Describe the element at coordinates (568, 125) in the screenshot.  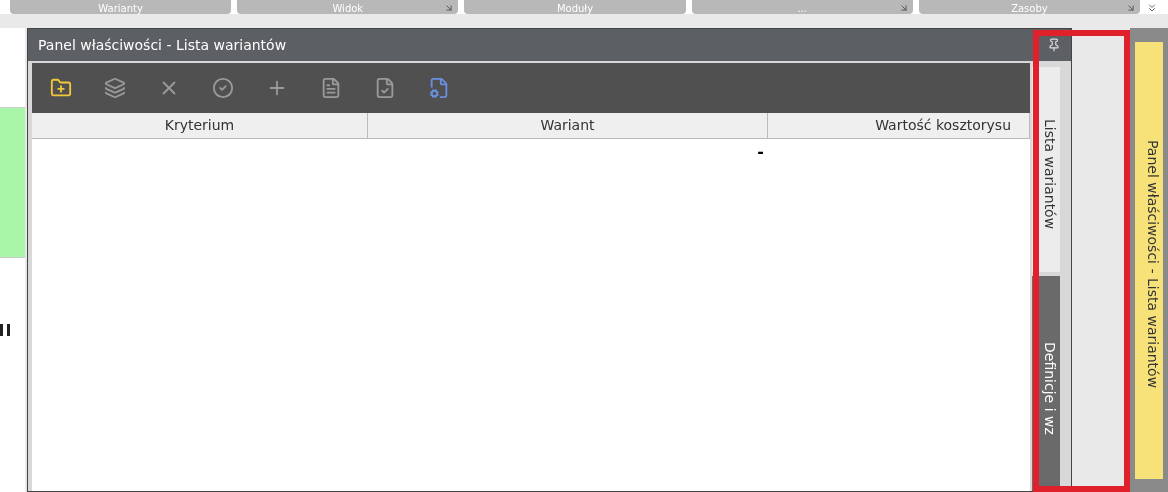
I see `column-header: Wariant` at that location.